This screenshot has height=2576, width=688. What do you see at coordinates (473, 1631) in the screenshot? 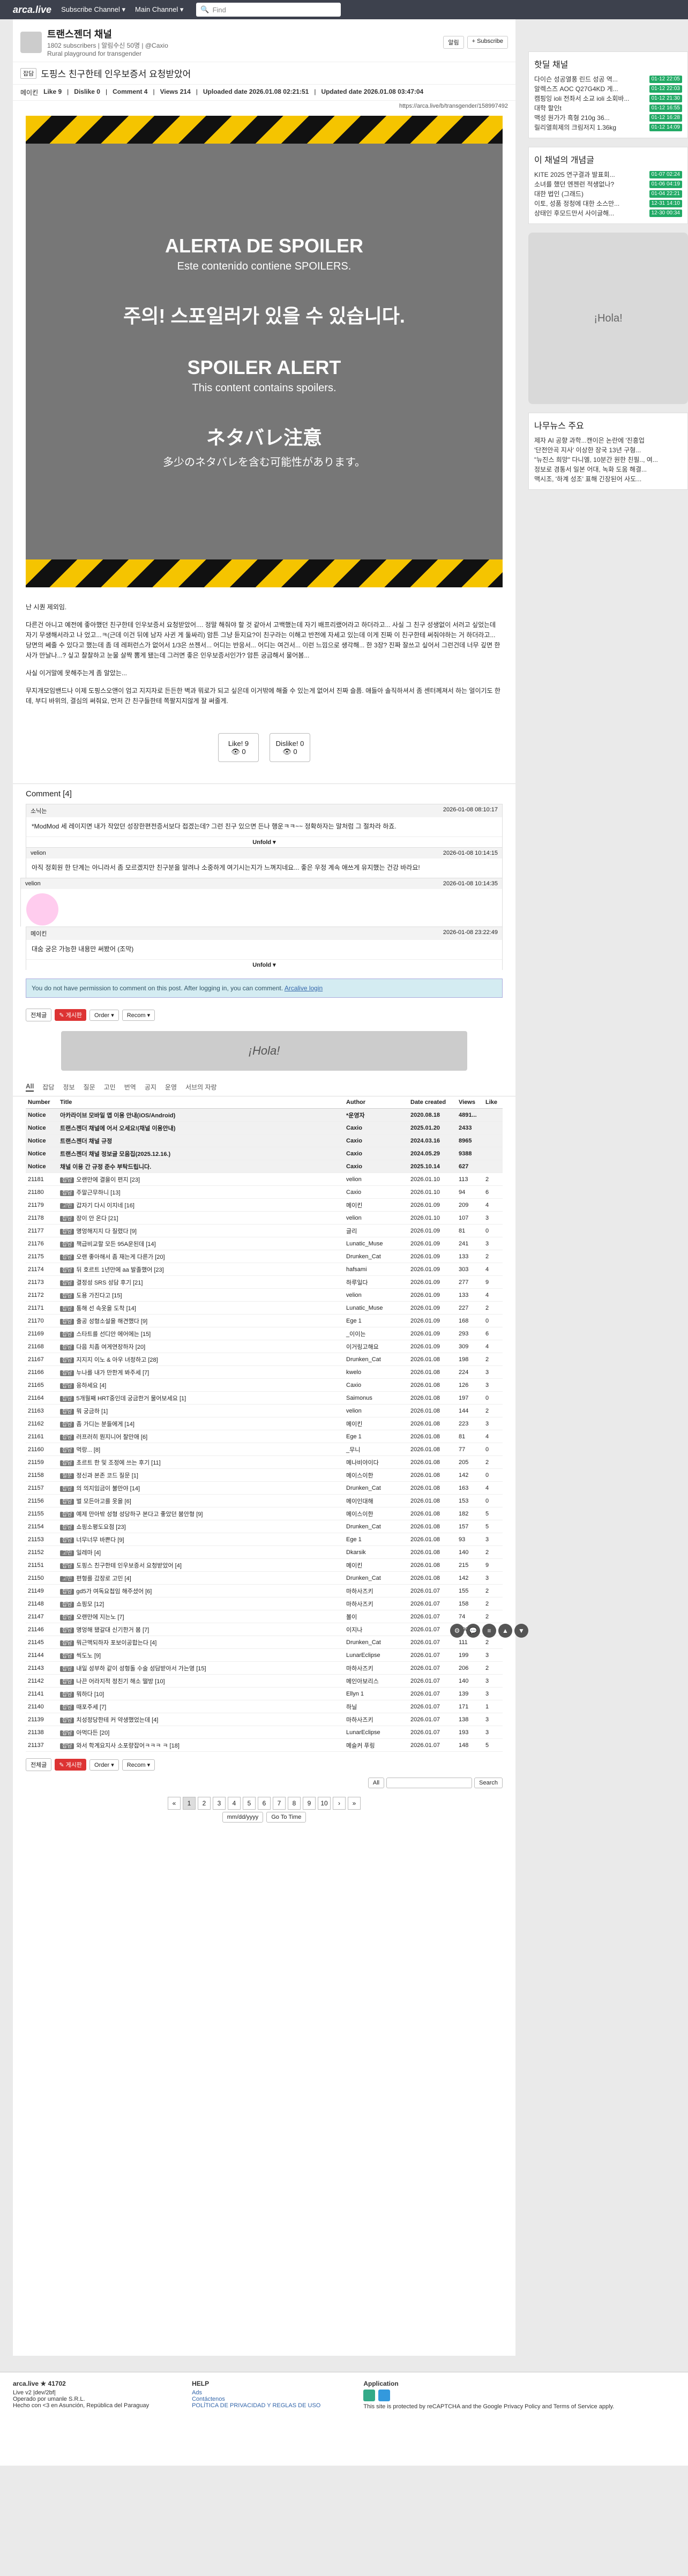
I see `comment-icon: 💬` at bounding box center [473, 1631].